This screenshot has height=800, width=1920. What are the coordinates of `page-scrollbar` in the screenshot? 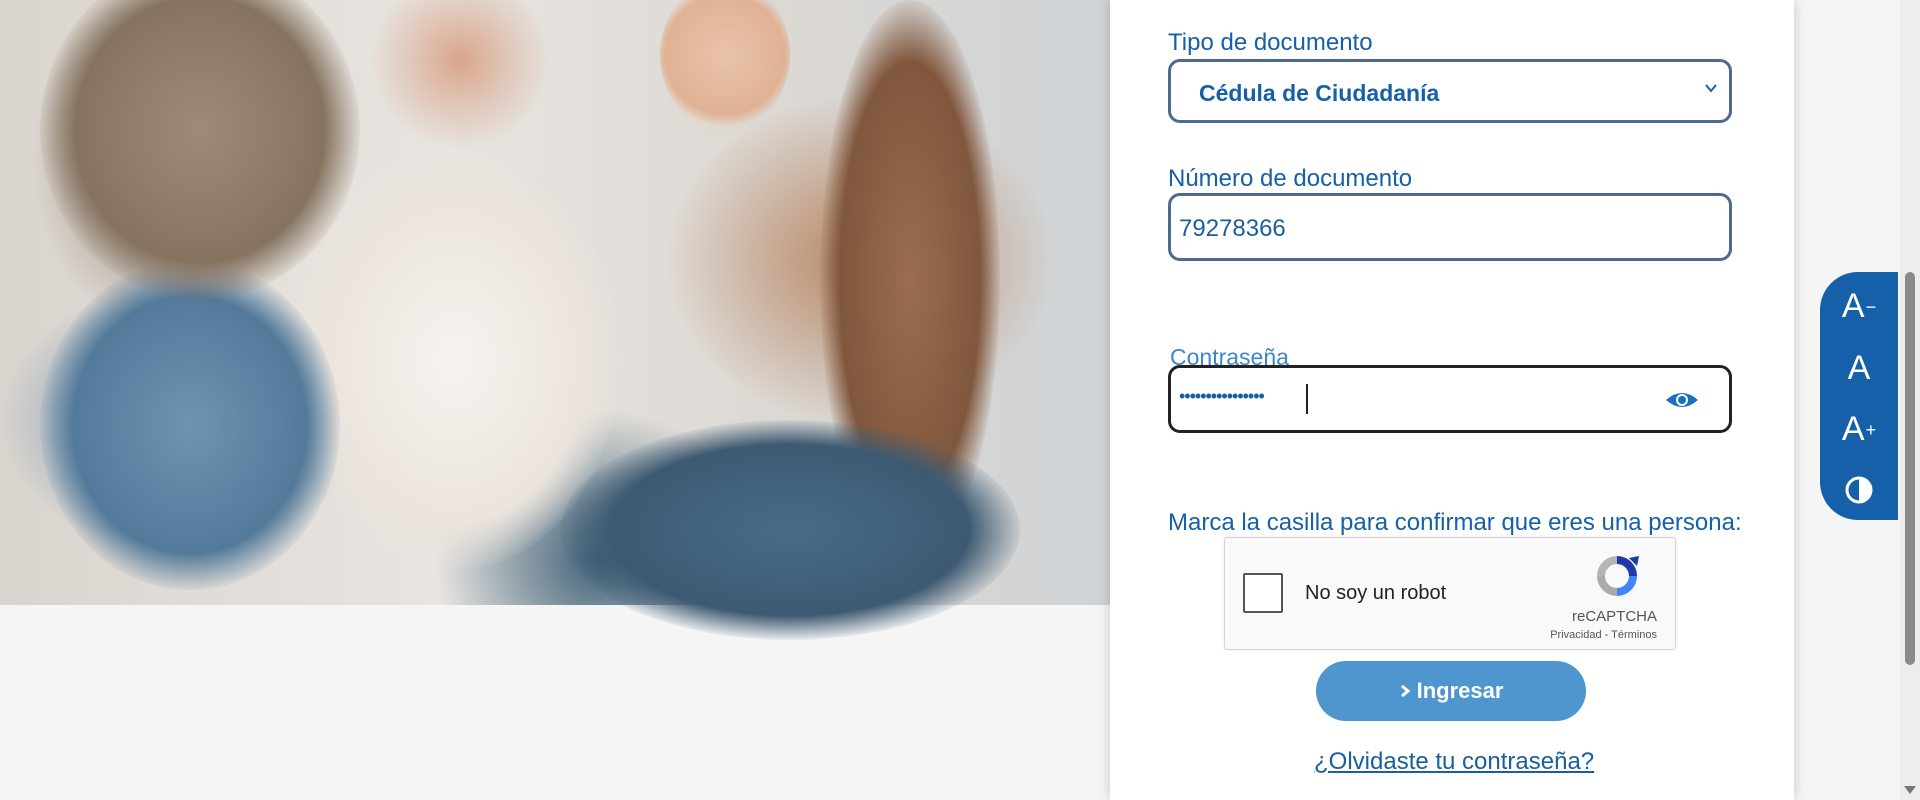 It's located at (1910, 400).